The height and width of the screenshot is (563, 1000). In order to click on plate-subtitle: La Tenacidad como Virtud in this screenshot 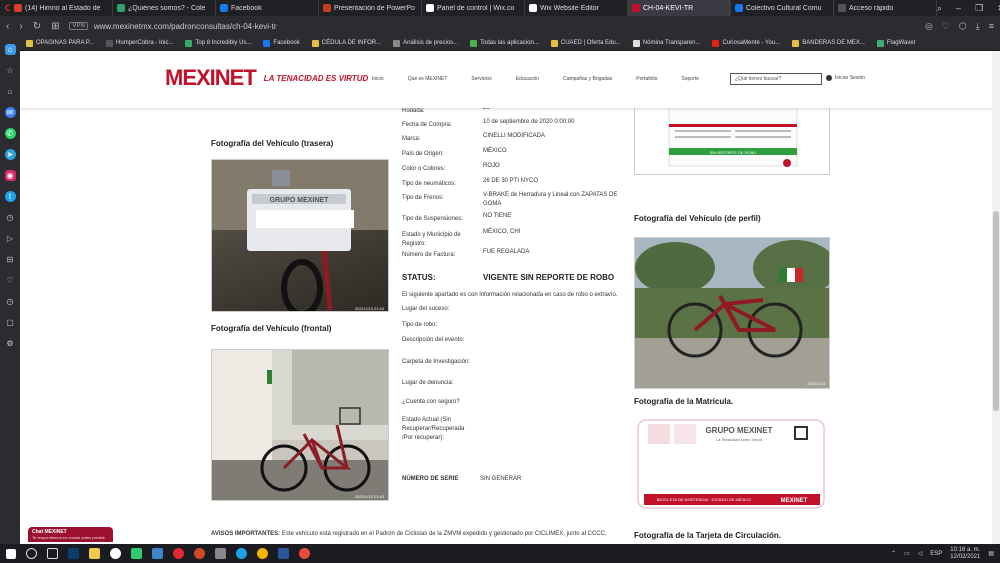, I will do `click(739, 439)`.